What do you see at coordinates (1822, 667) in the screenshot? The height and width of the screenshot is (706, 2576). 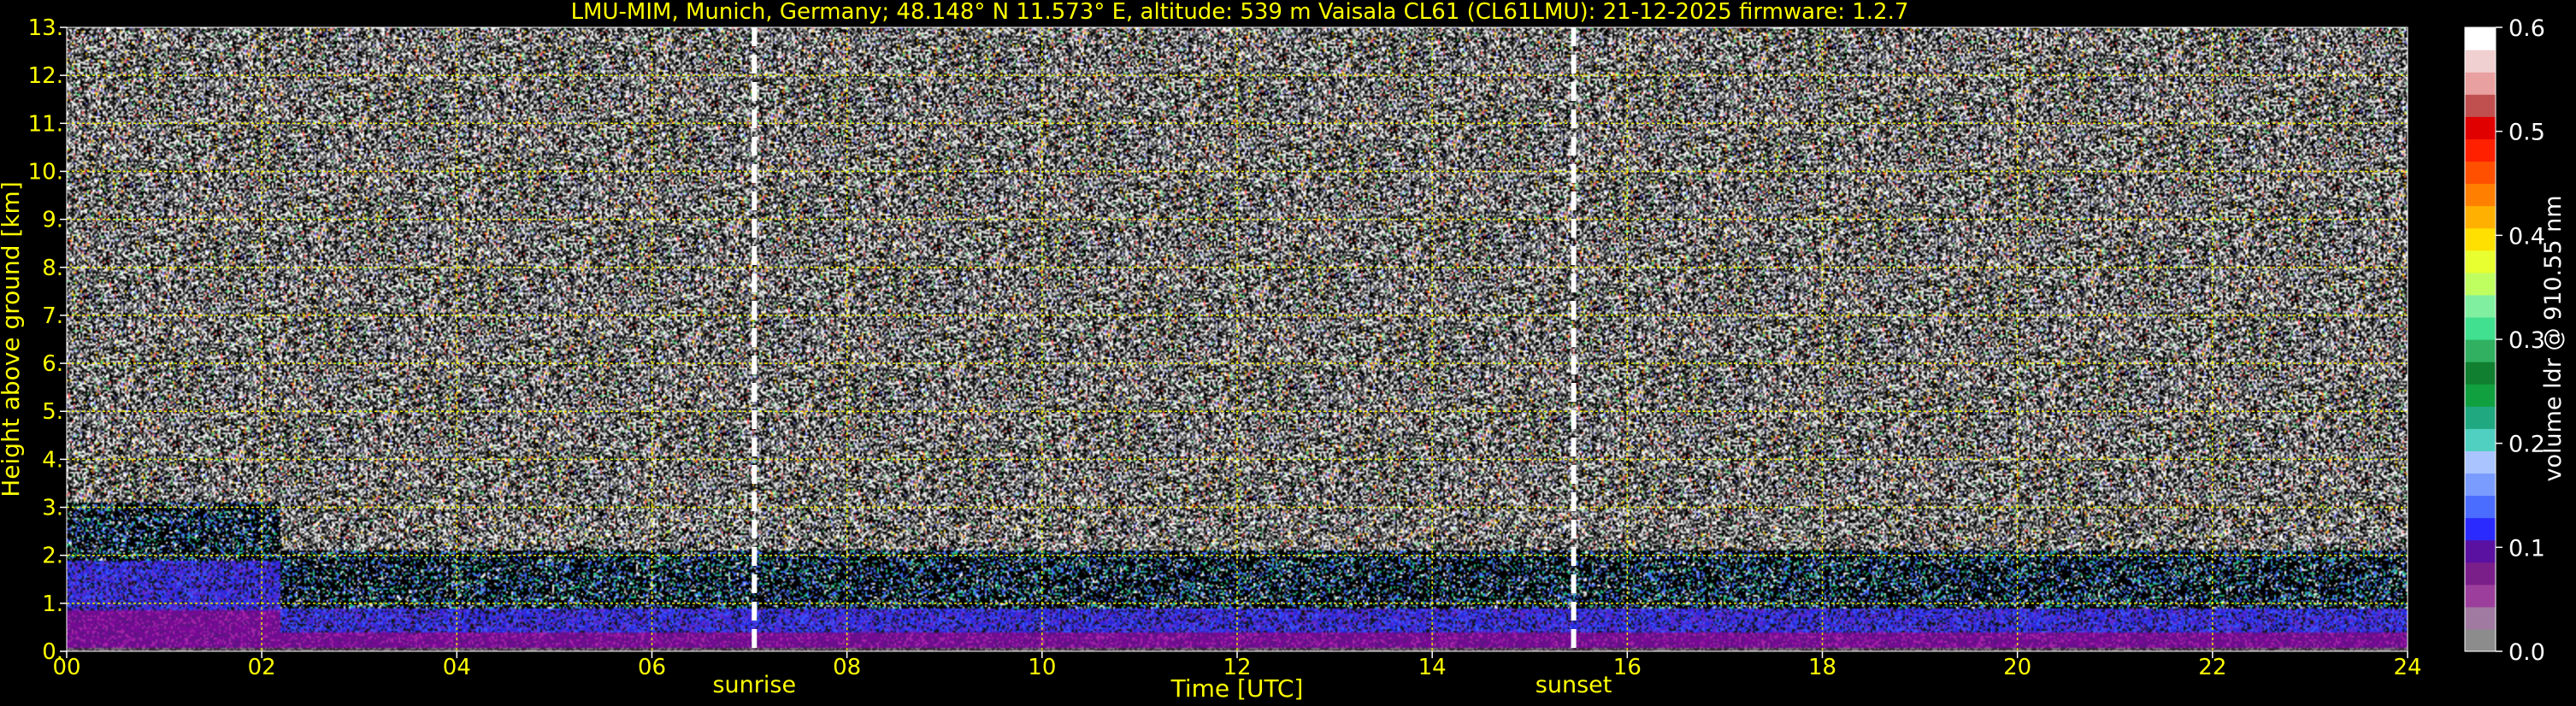 I see `x-tick-label: 18` at bounding box center [1822, 667].